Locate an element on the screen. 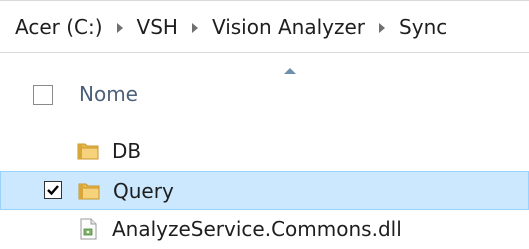  breadcrumb-item-vsh: VSH is located at coordinates (157, 27).